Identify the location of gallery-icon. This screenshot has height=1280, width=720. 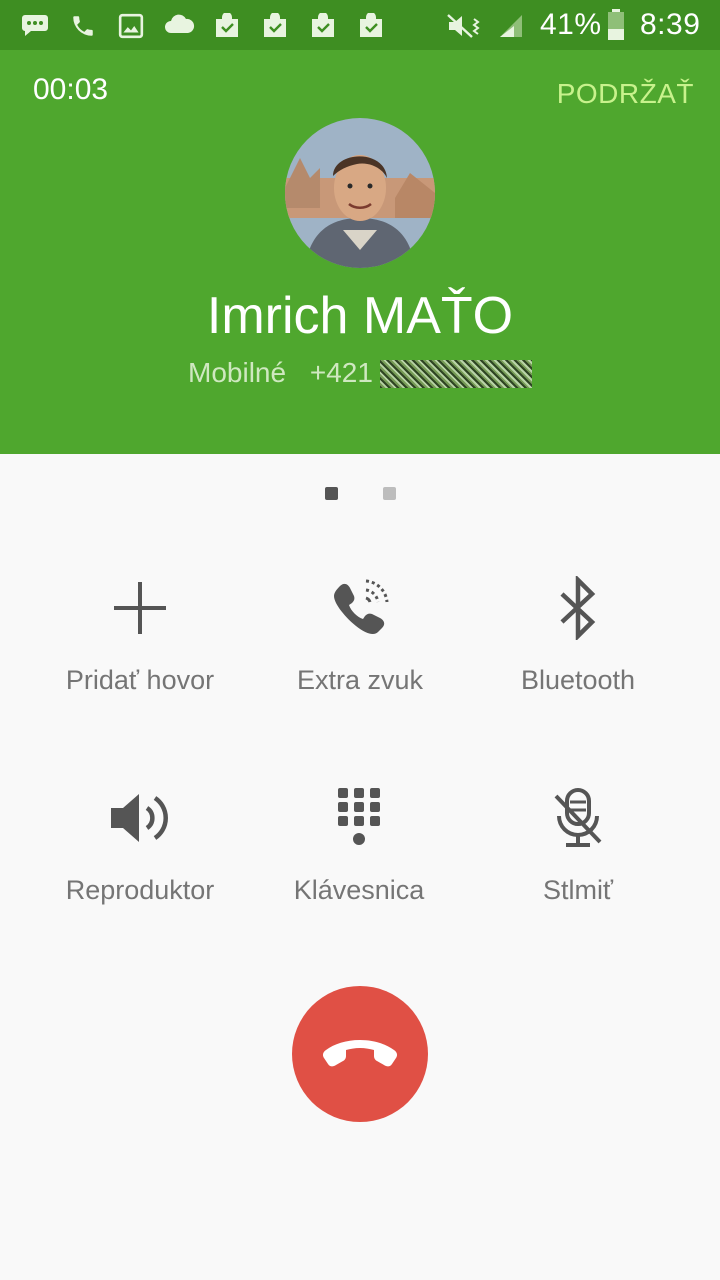
(131, 28).